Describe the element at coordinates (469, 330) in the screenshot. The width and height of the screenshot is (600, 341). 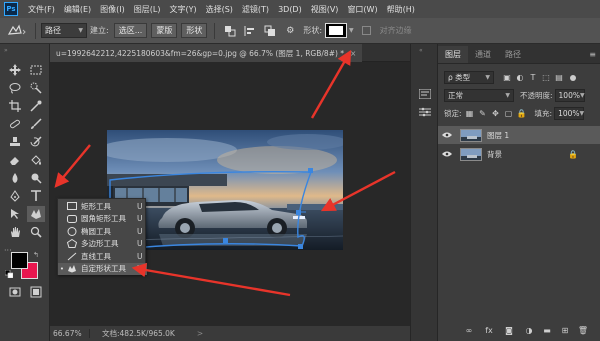
I see `link-layers-icon: ∞` at that location.